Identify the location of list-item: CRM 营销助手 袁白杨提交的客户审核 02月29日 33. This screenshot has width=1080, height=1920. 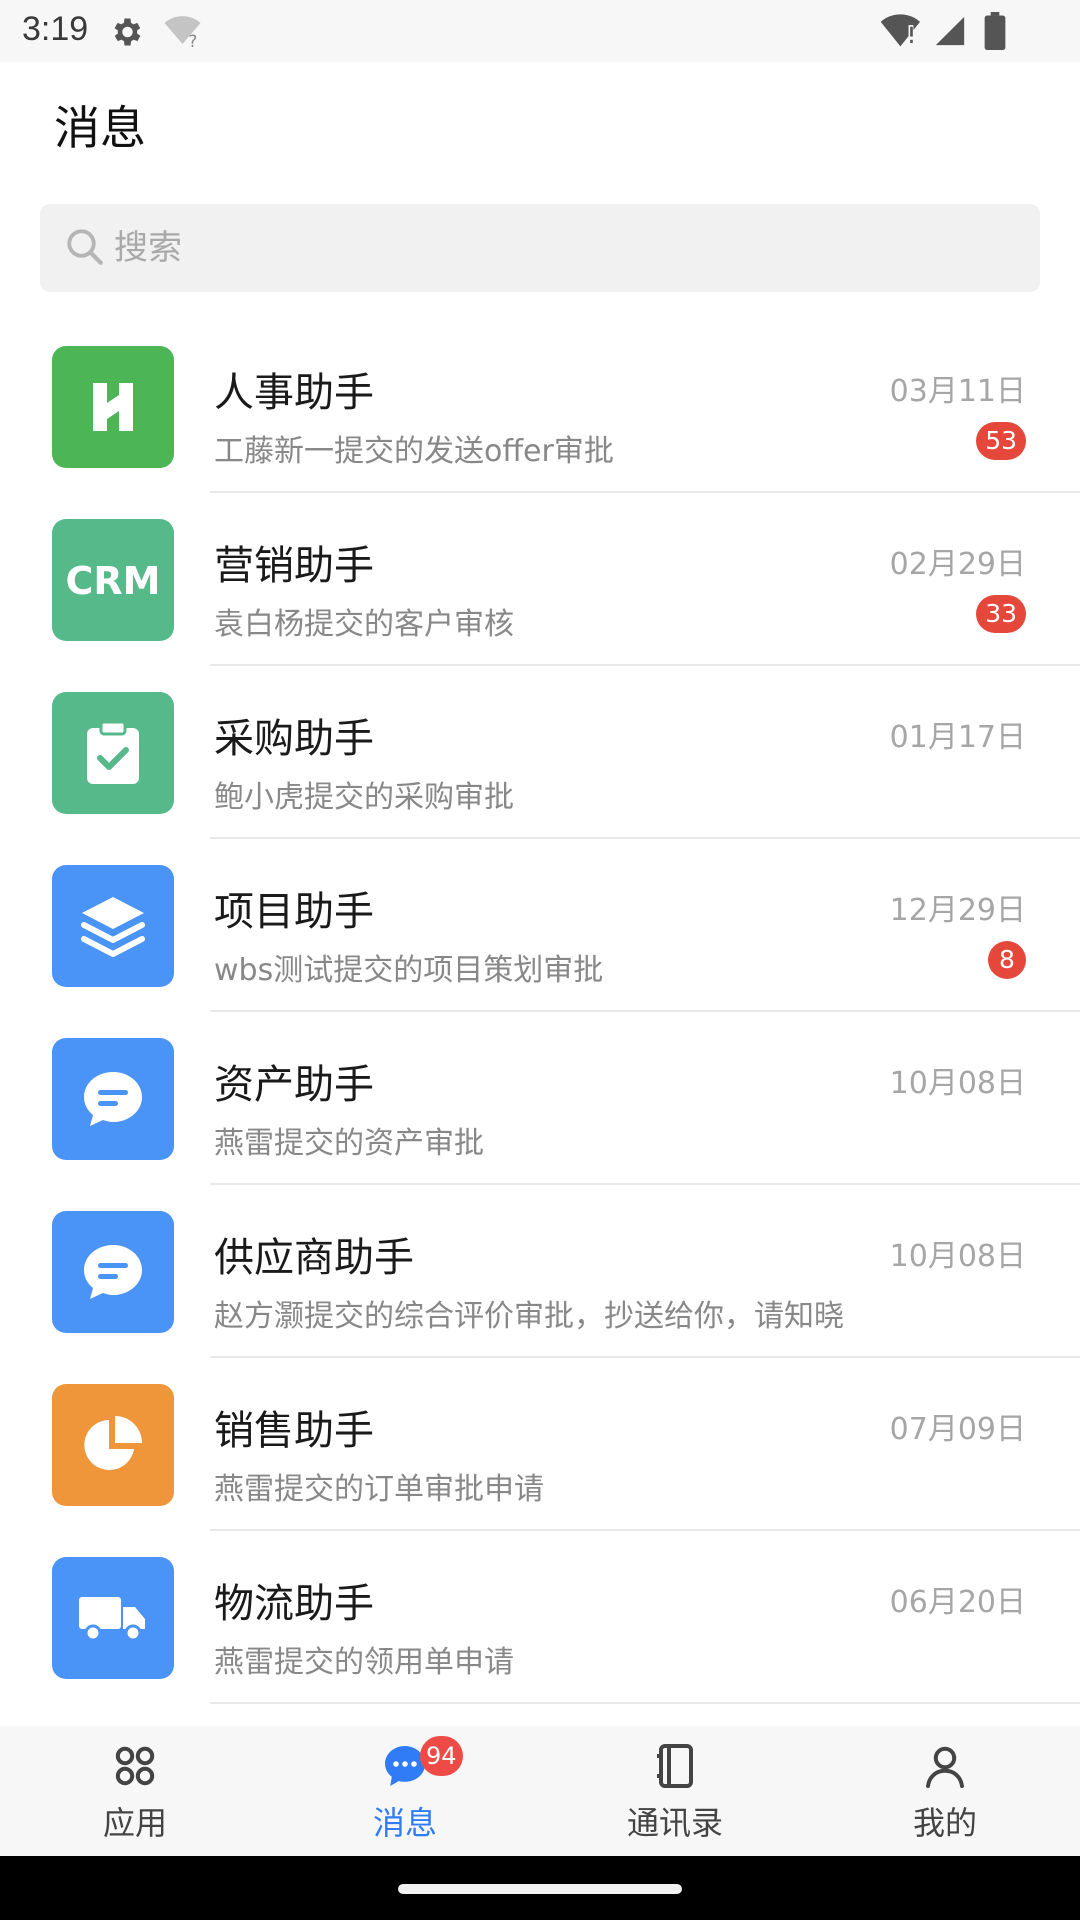
(540, 579).